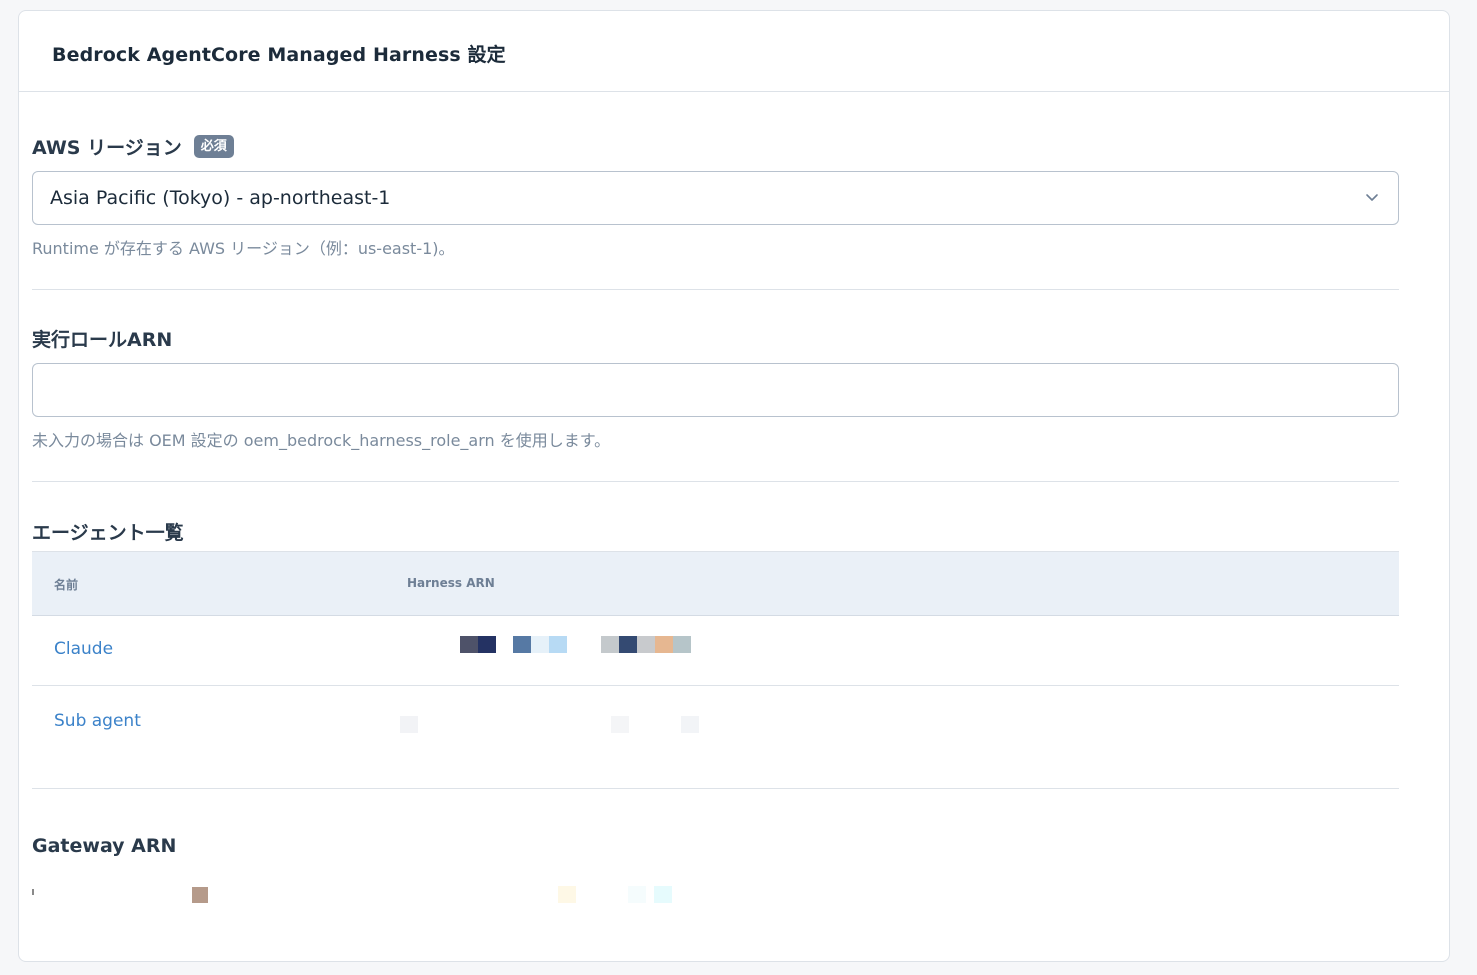  Describe the element at coordinates (715, 531) in the screenshot. I see `agents-section: エージェント一覧` at that location.